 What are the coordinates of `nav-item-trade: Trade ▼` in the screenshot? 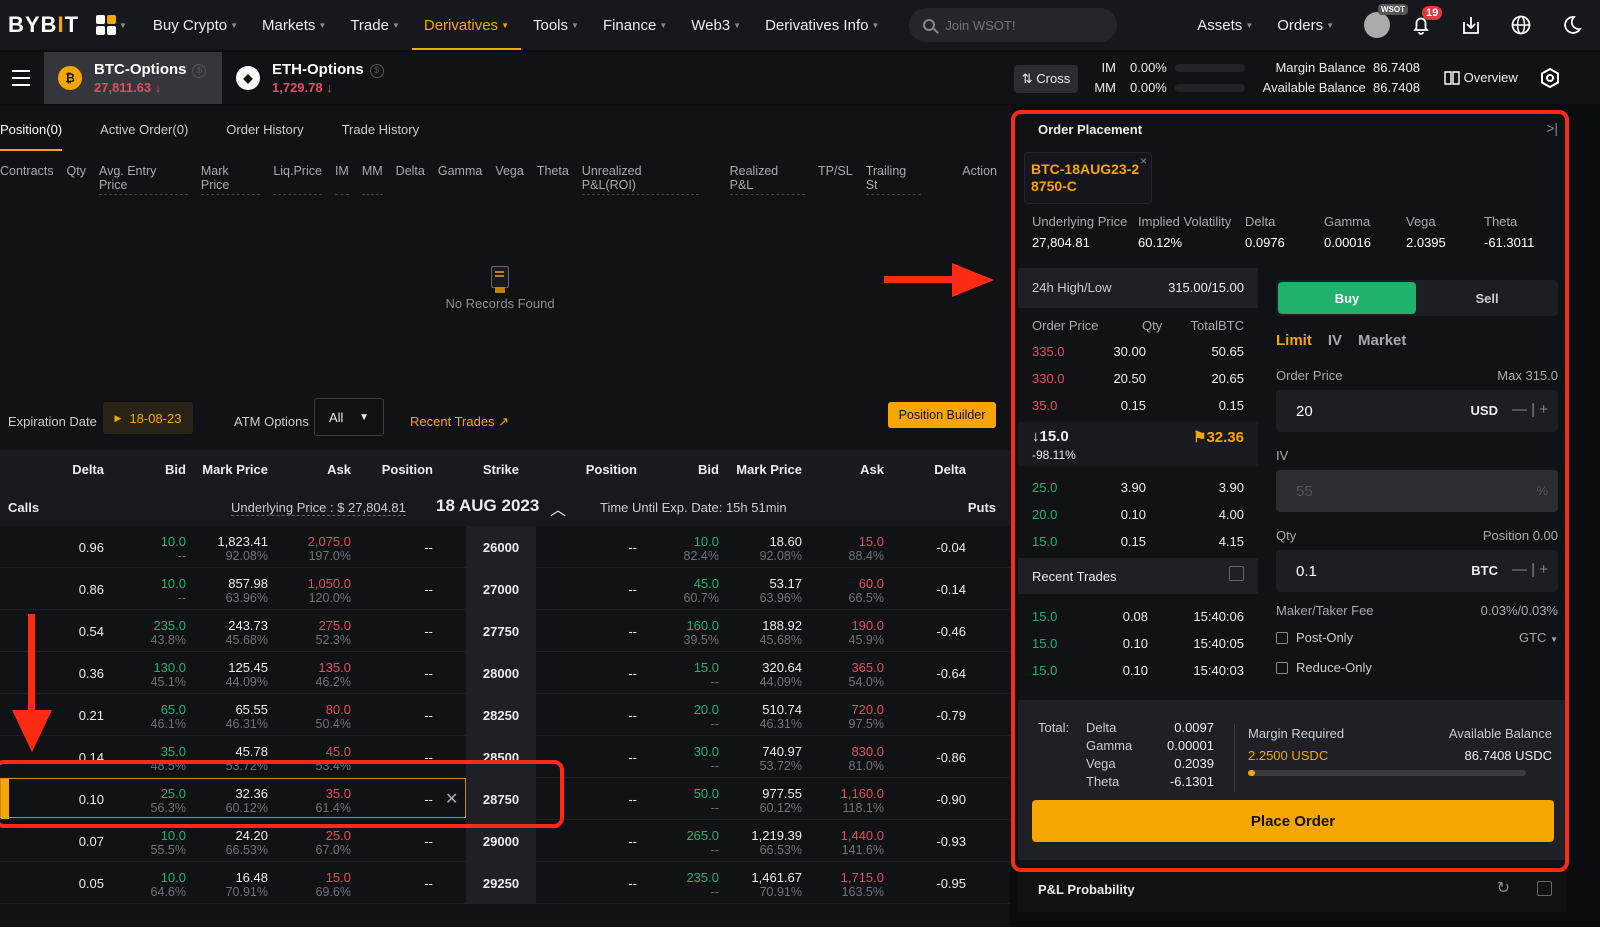 It's located at (375, 25).